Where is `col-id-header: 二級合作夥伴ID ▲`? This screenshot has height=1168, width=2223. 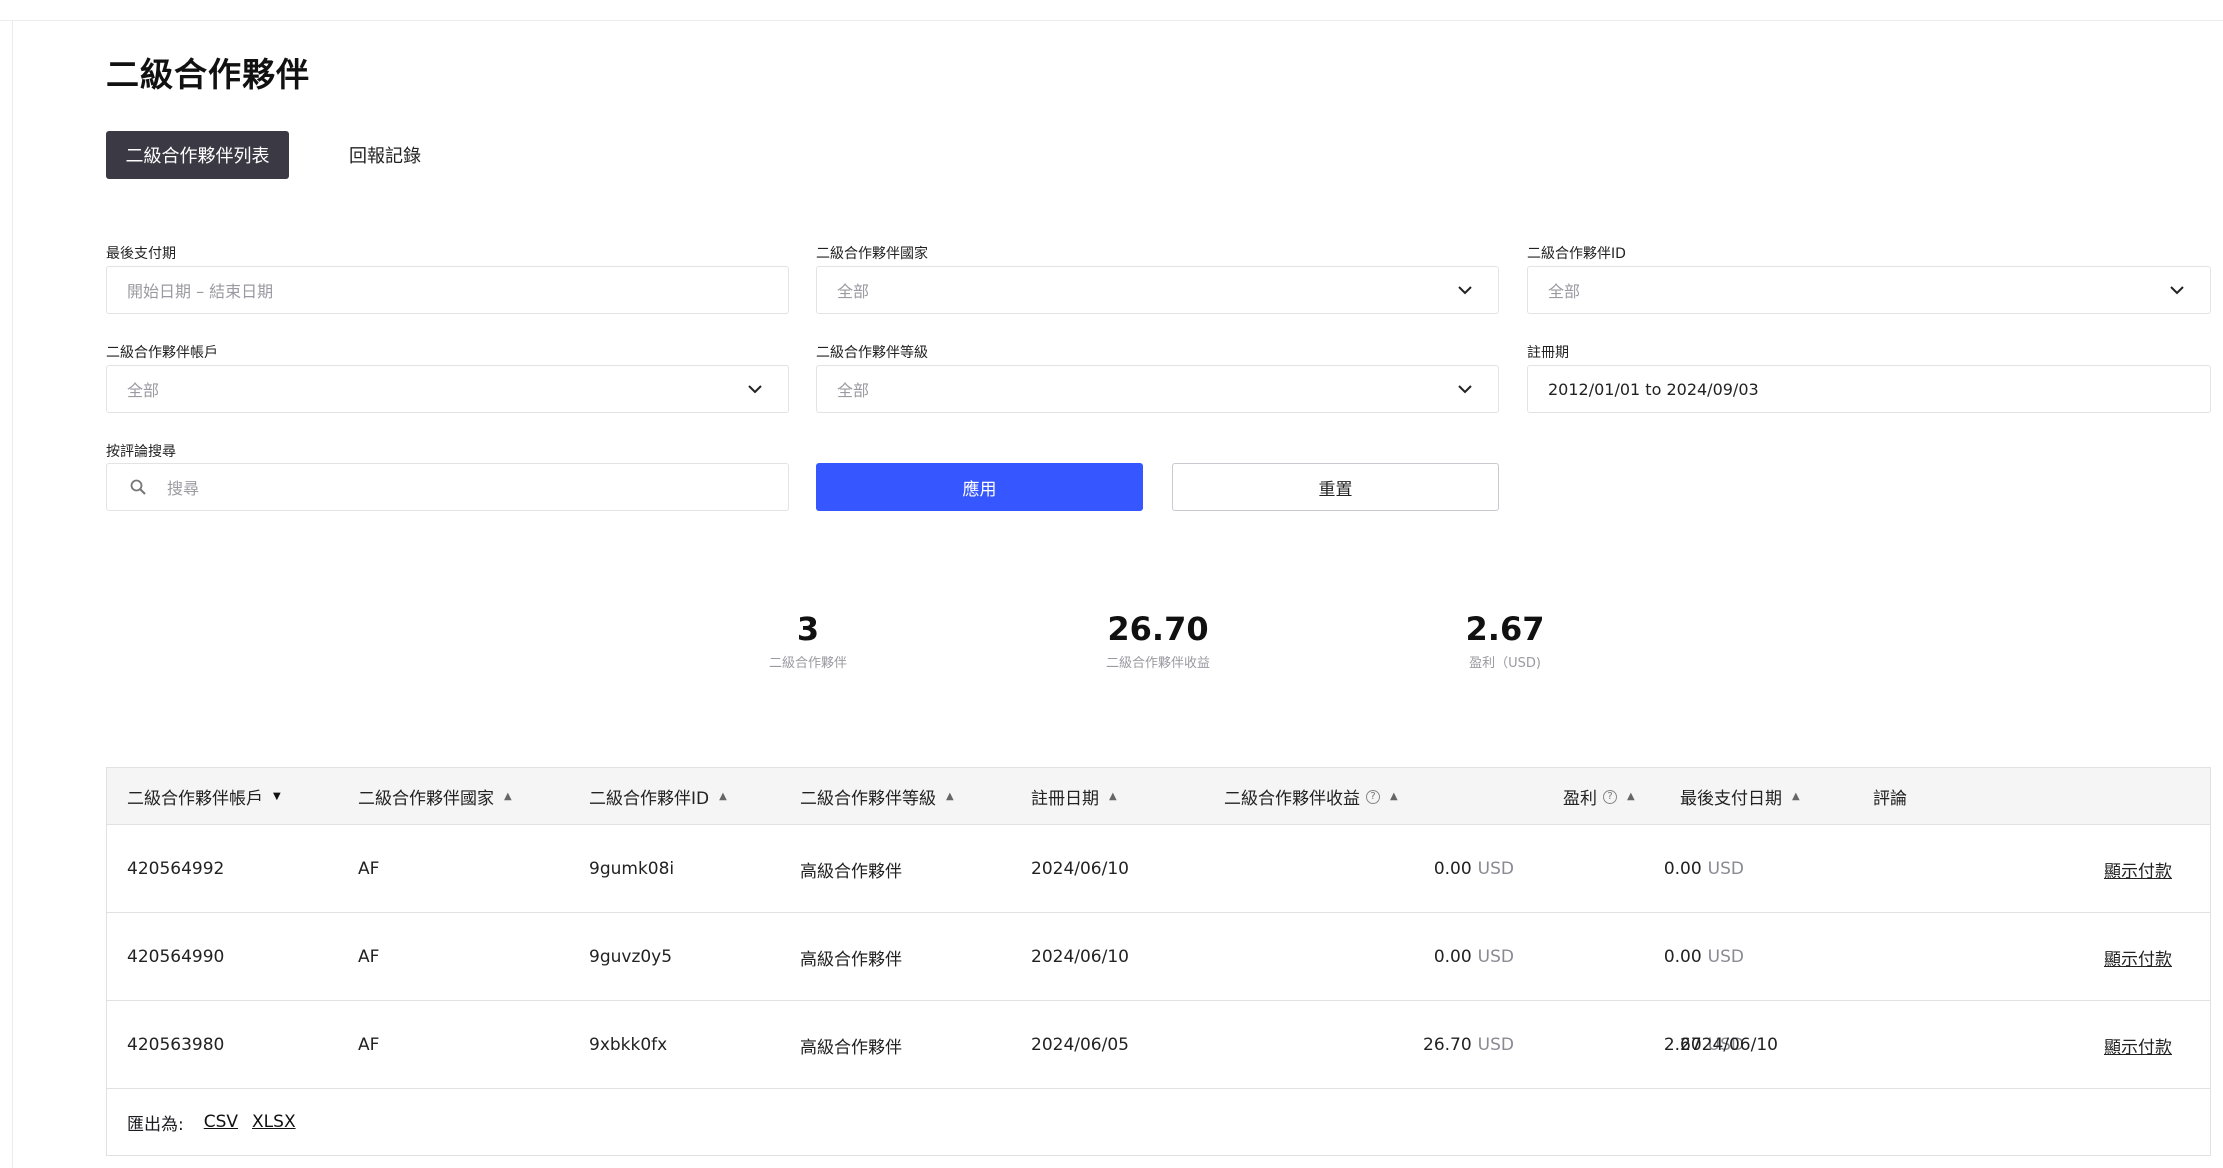 col-id-header: 二級合作夥伴ID ▲ is located at coordinates (658, 796).